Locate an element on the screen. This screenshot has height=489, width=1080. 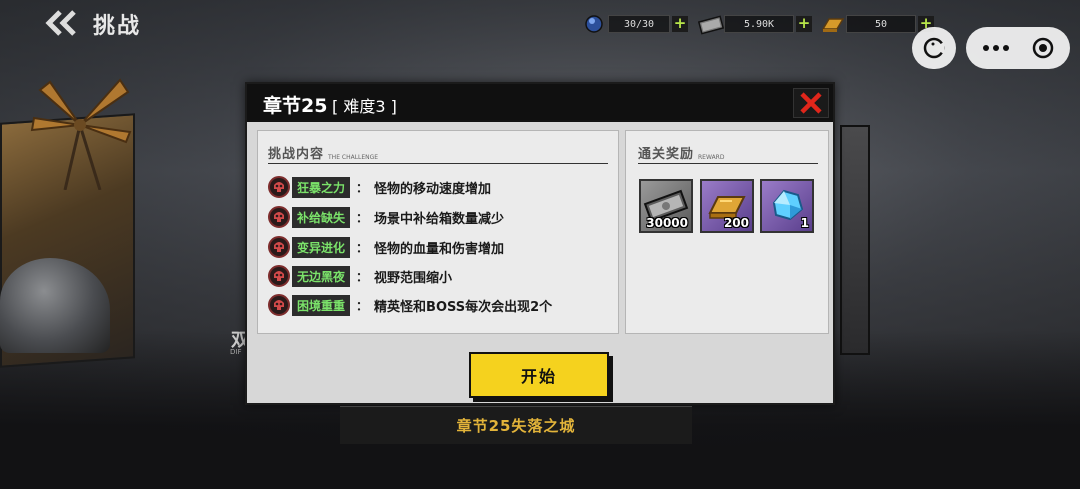
energy-resource: 30/30 + is located at coordinates (635, 24).